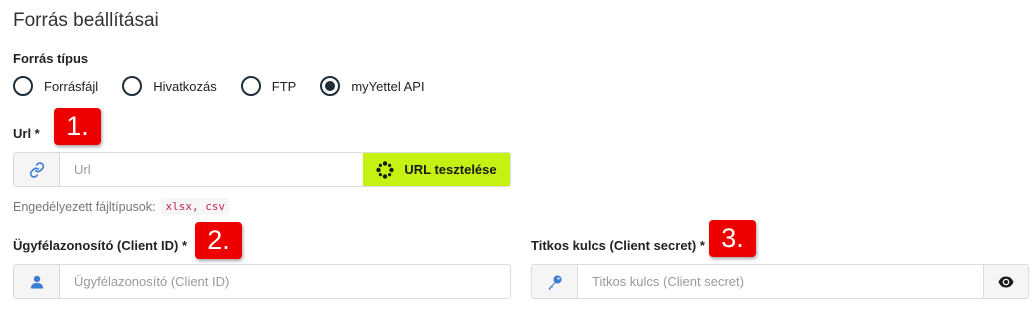  I want to click on radio-myyettel-api: myYettel API, so click(372, 86).